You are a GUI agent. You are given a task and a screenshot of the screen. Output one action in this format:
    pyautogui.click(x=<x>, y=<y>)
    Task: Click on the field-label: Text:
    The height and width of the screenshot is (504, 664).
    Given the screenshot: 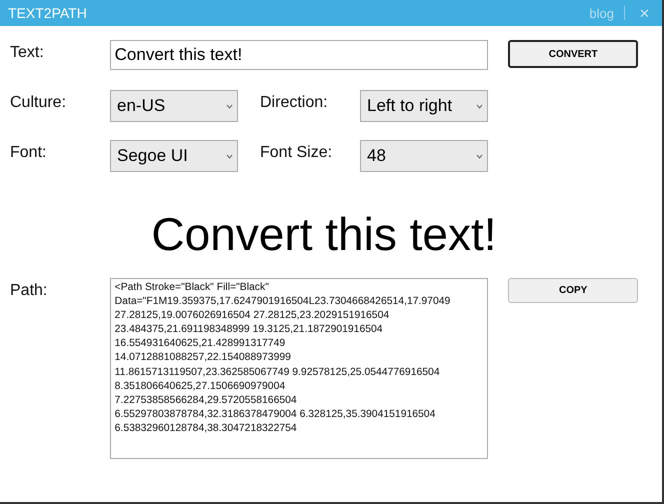 What is the action you would take?
    pyautogui.click(x=27, y=52)
    